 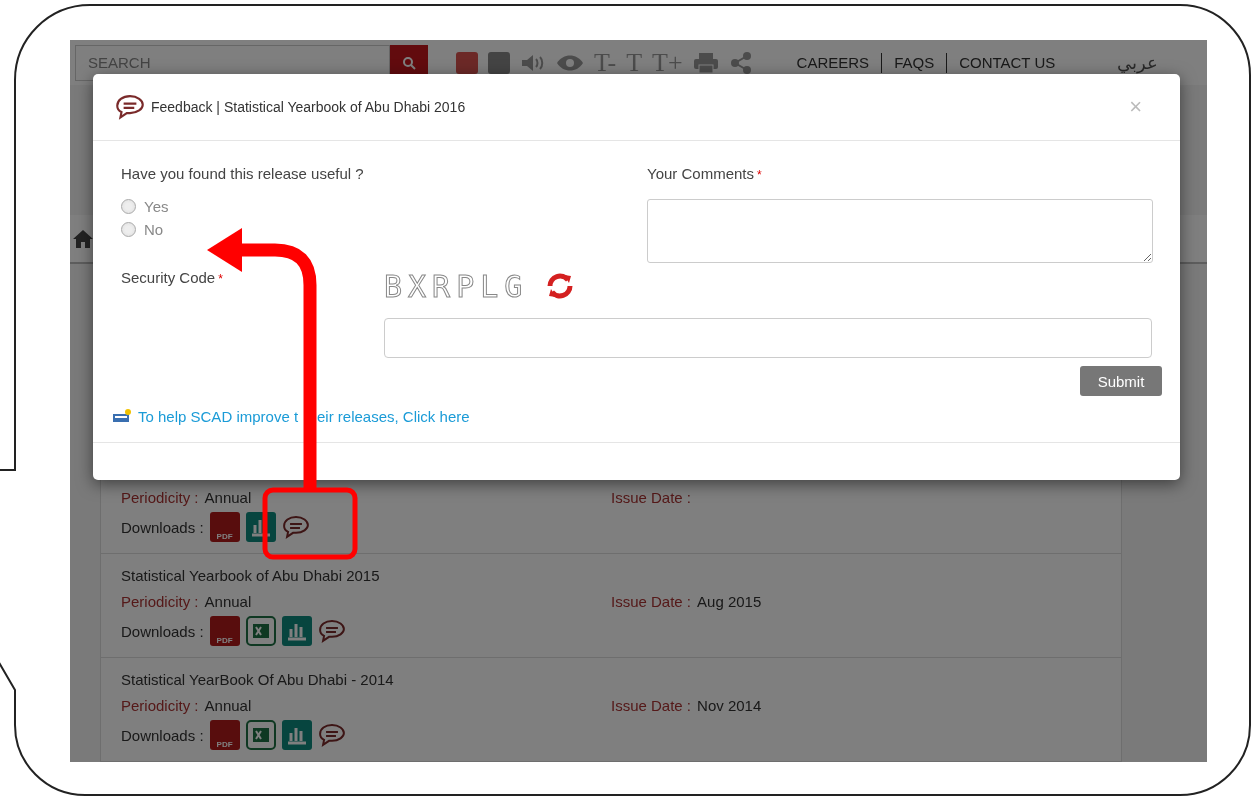 What do you see at coordinates (570, 62) in the screenshot?
I see `eye-icon` at bounding box center [570, 62].